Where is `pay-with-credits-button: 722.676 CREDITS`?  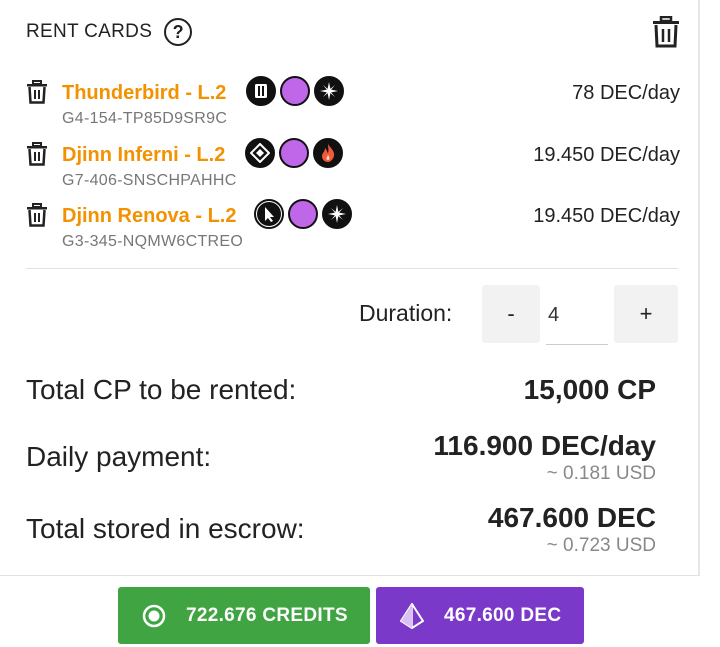
pay-with-credits-button: 722.676 CREDITS is located at coordinates (244, 615).